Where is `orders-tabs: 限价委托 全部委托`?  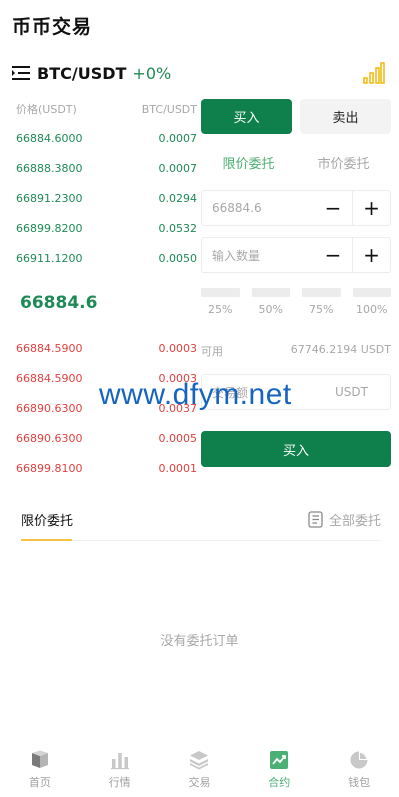
orders-tabs: 限价委托 全部委托 is located at coordinates (201, 524).